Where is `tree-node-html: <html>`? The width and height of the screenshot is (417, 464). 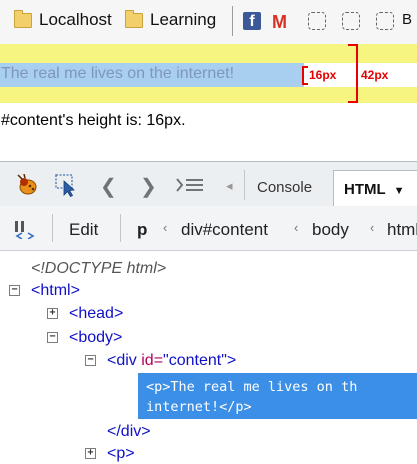
tree-node-html: <html> is located at coordinates (55, 291).